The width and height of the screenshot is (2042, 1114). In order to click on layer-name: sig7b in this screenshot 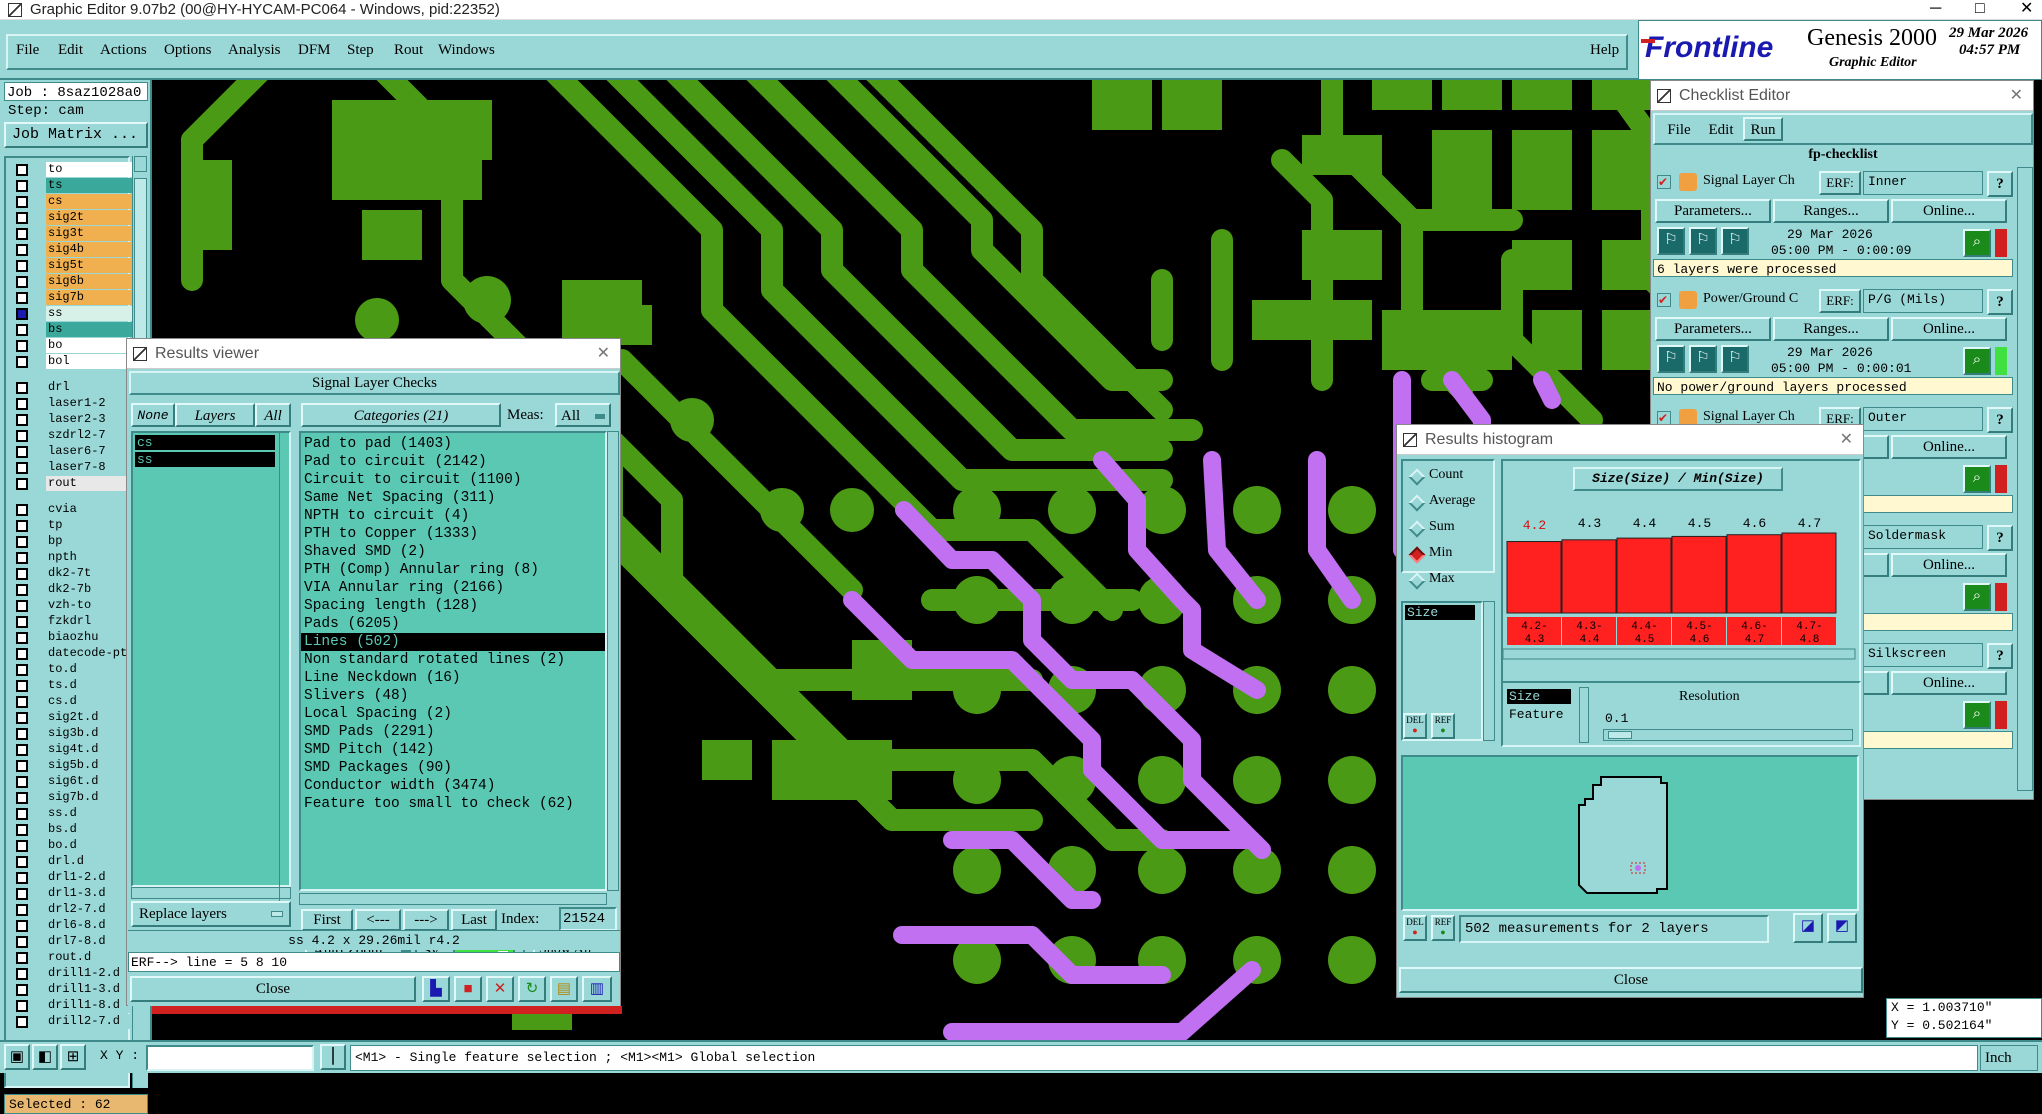, I will do `click(92, 297)`.